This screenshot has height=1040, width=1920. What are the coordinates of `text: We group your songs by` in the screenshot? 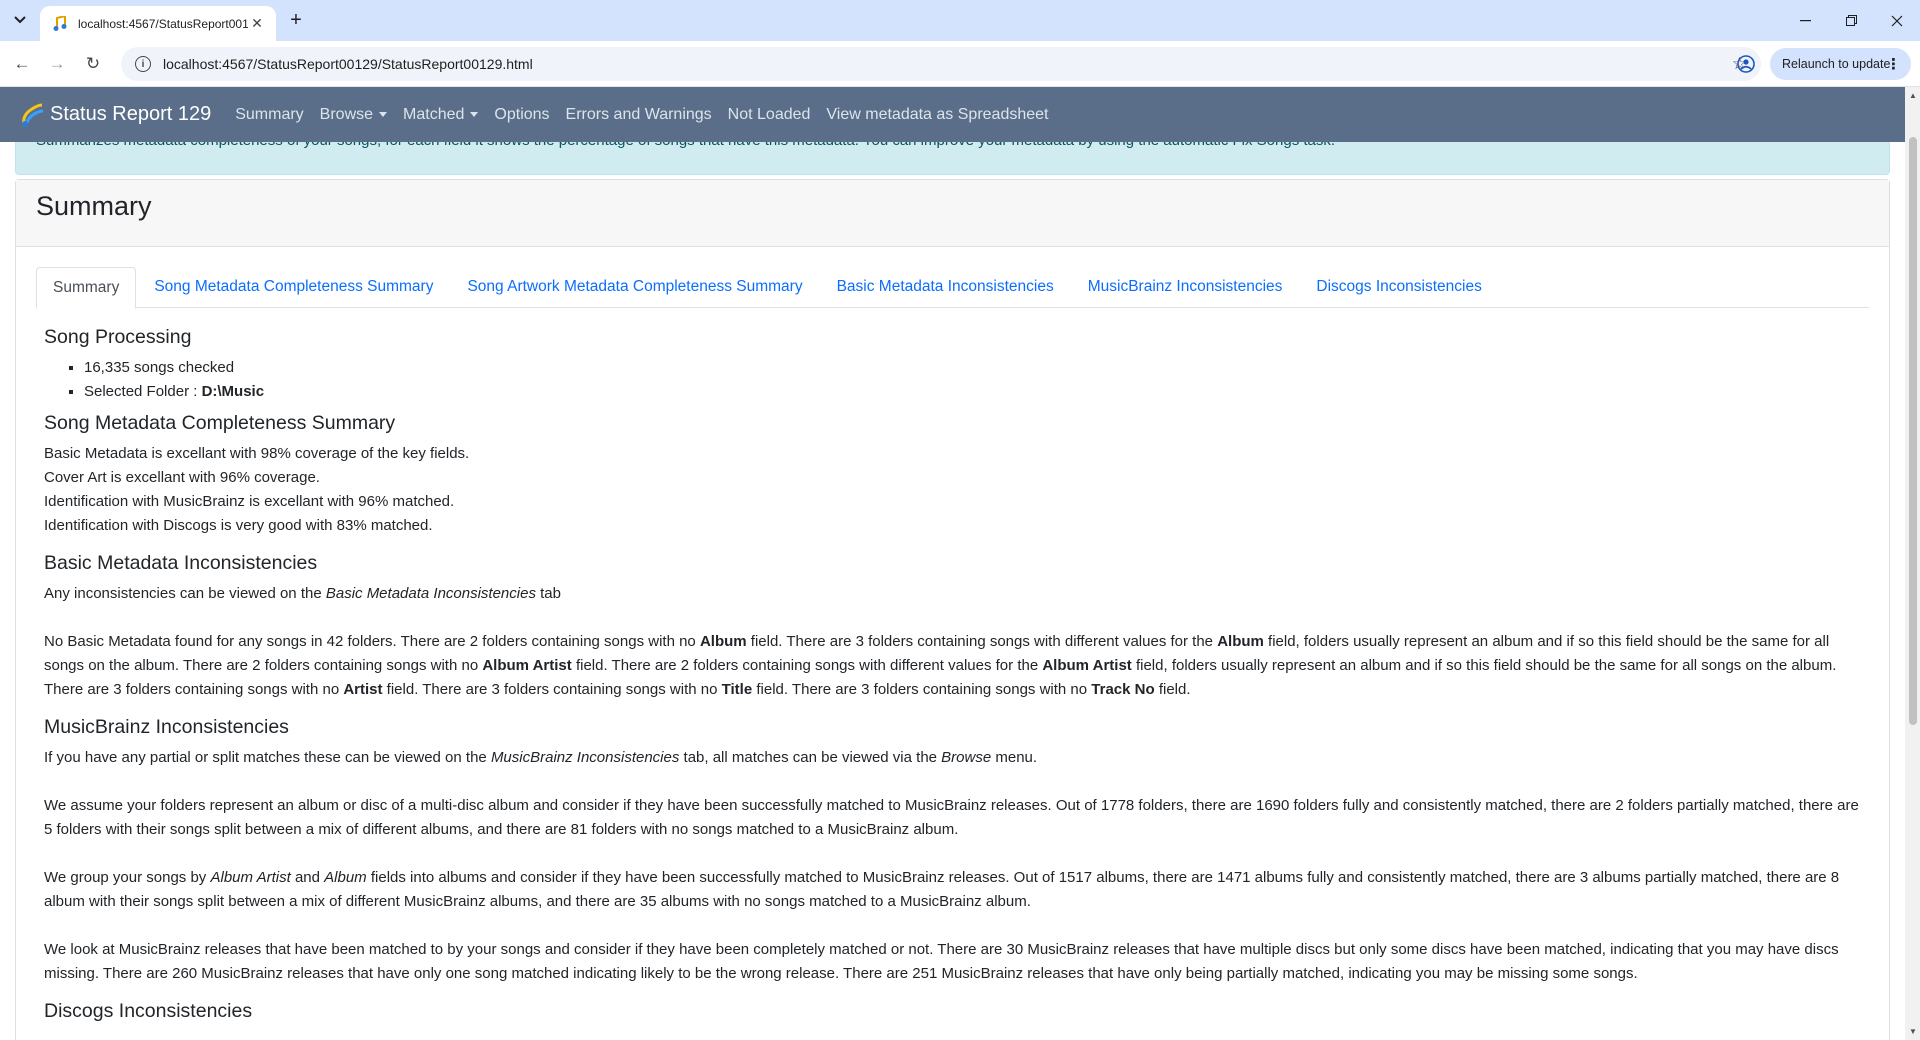 It's located at (127, 877).